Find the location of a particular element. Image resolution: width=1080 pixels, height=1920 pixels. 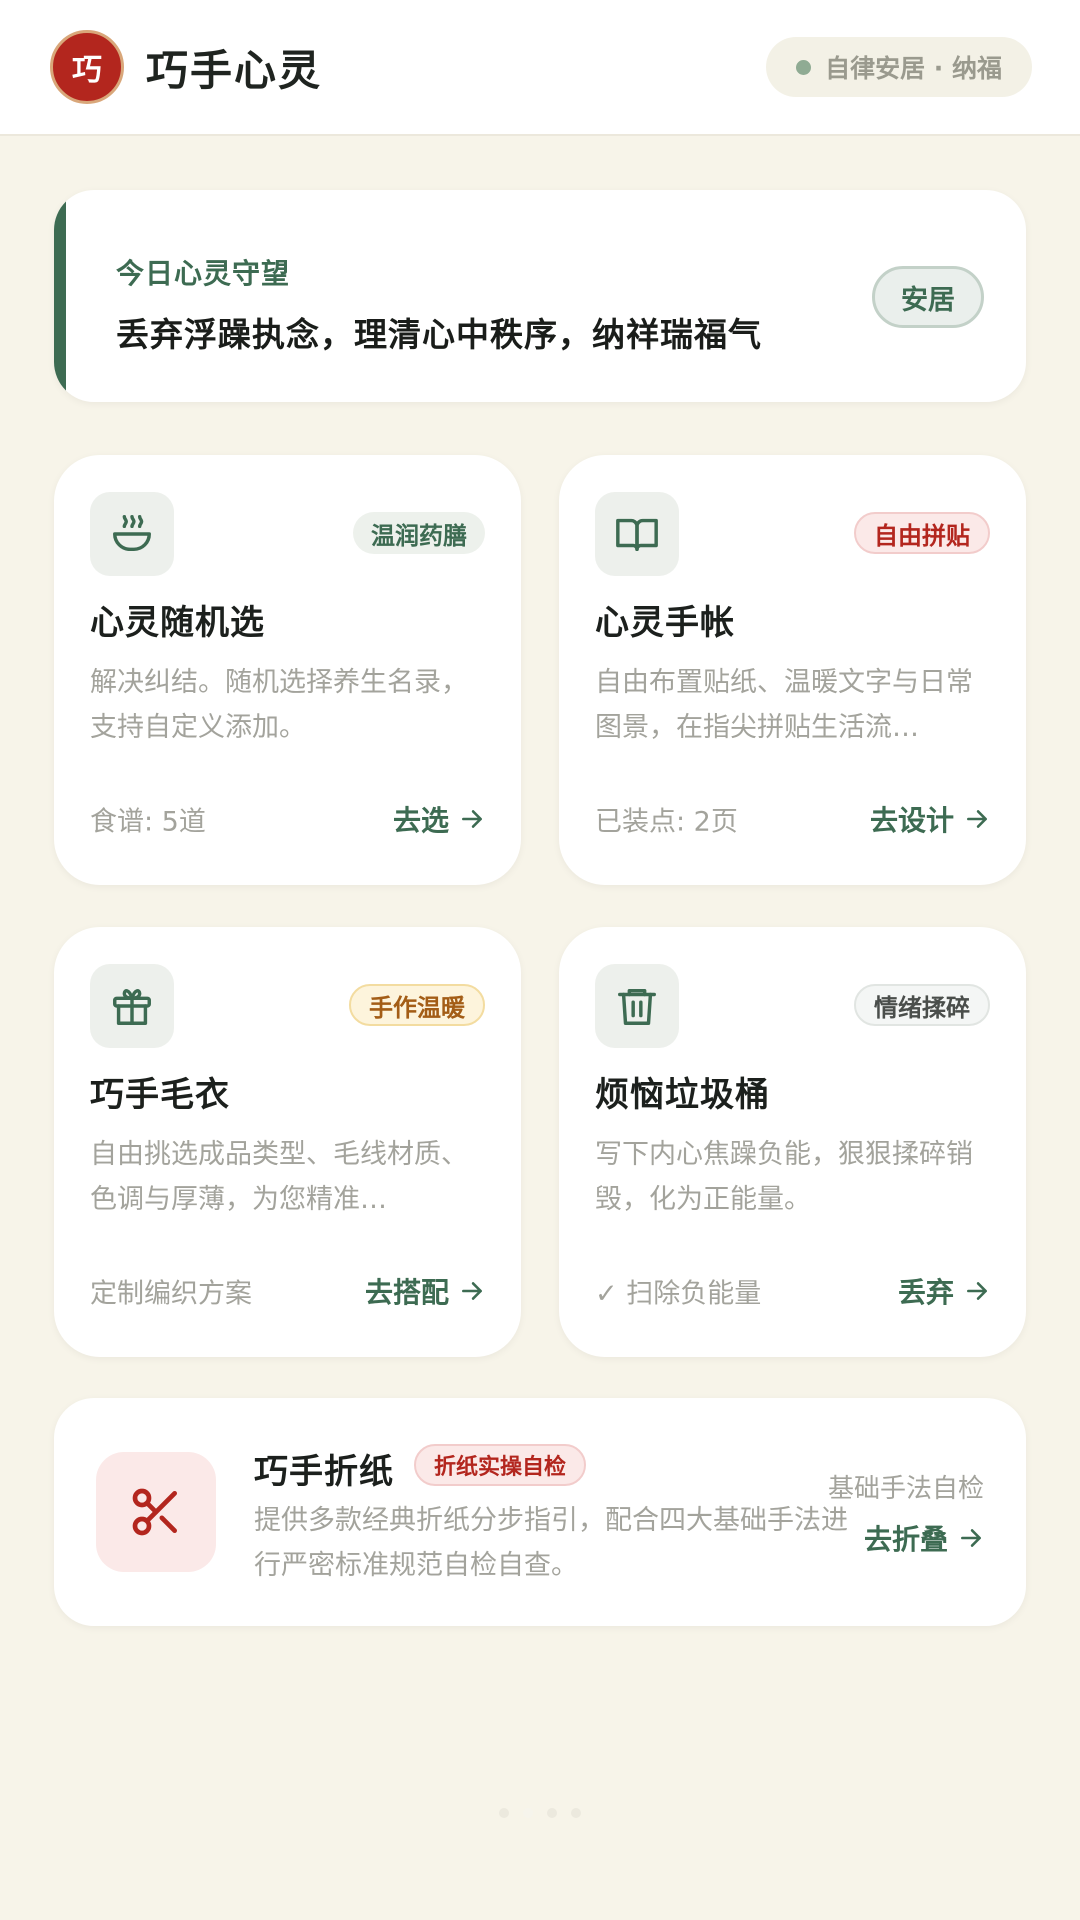

gift-icon is located at coordinates (132, 1006).